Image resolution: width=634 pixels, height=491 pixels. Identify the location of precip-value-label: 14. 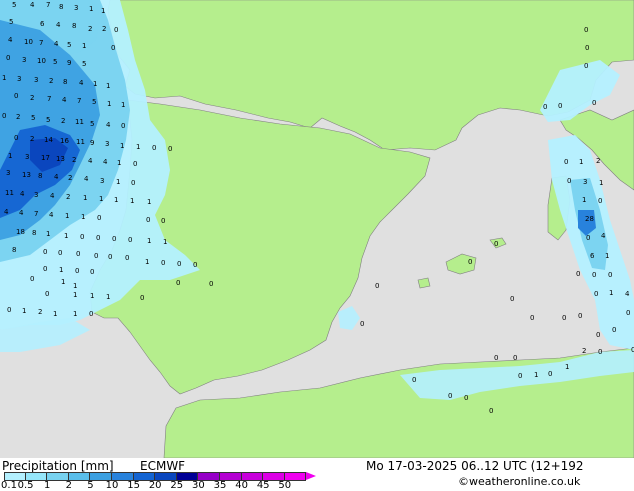
(48, 140).